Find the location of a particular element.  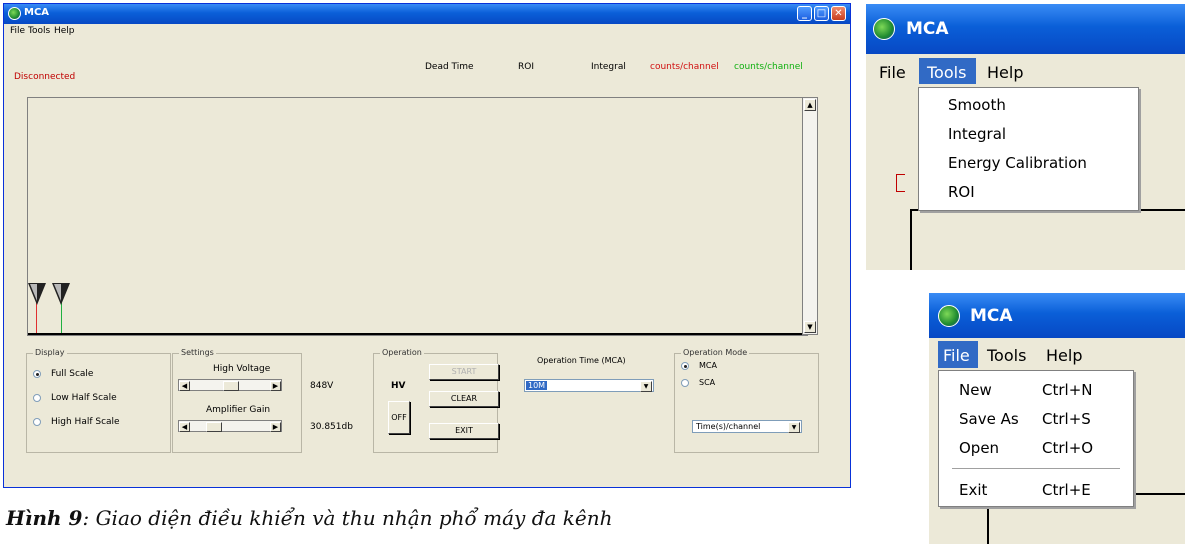

operation-mode-group-label: Operation Mode is located at coordinates (715, 352).